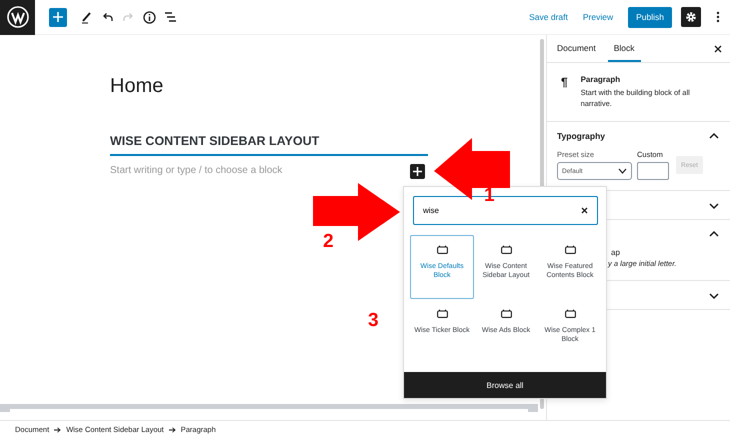  Describe the element at coordinates (622, 171) in the screenshot. I see `chevron-down-icon` at that location.